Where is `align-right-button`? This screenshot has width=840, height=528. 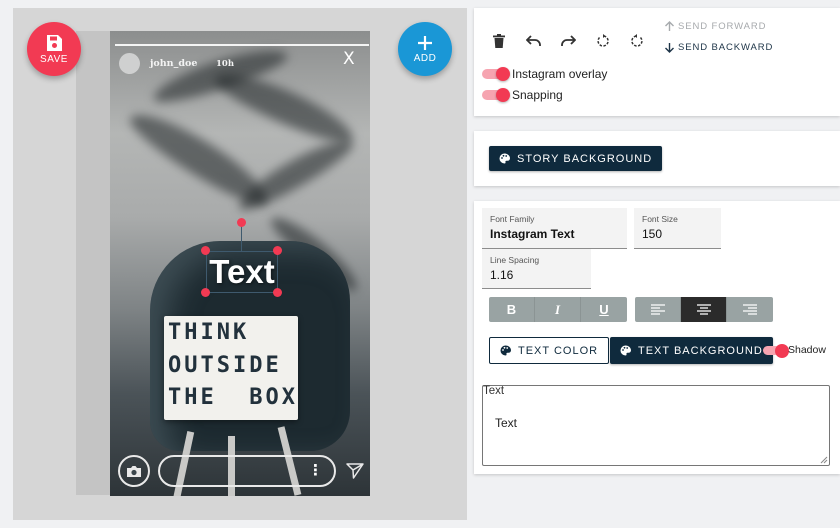
align-right-button is located at coordinates (750, 309).